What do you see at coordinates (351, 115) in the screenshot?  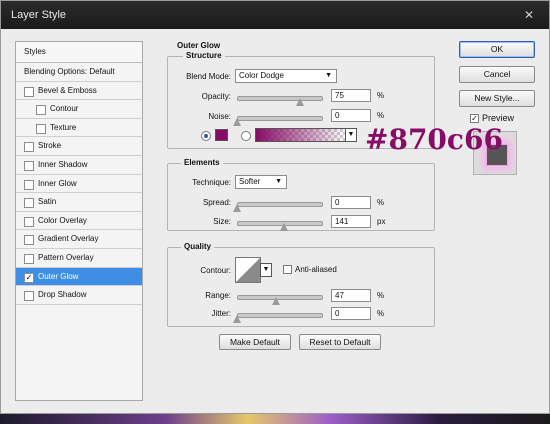 I see `noise-input: 0` at bounding box center [351, 115].